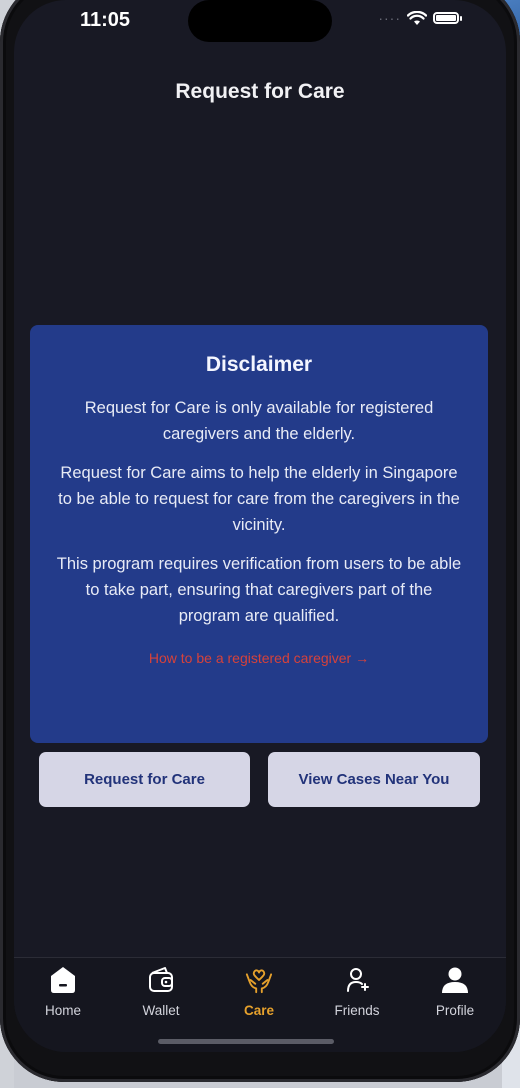  Describe the element at coordinates (357, 980) in the screenshot. I see `add-friend-icon` at that location.